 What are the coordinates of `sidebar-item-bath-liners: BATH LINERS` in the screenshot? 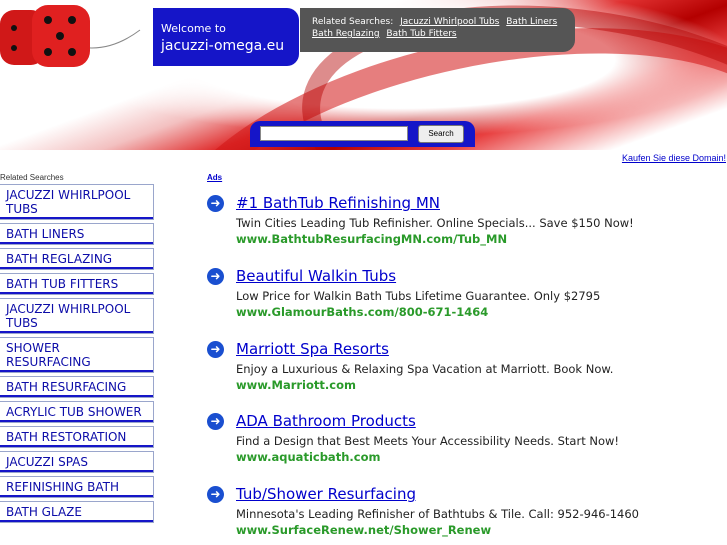 It's located at (77, 234).